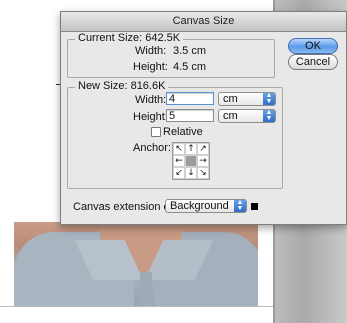 The width and height of the screenshot is (347, 323). What do you see at coordinates (122, 86) in the screenshot?
I see `new-size-heading: New Size: 816.6K` at bounding box center [122, 86].